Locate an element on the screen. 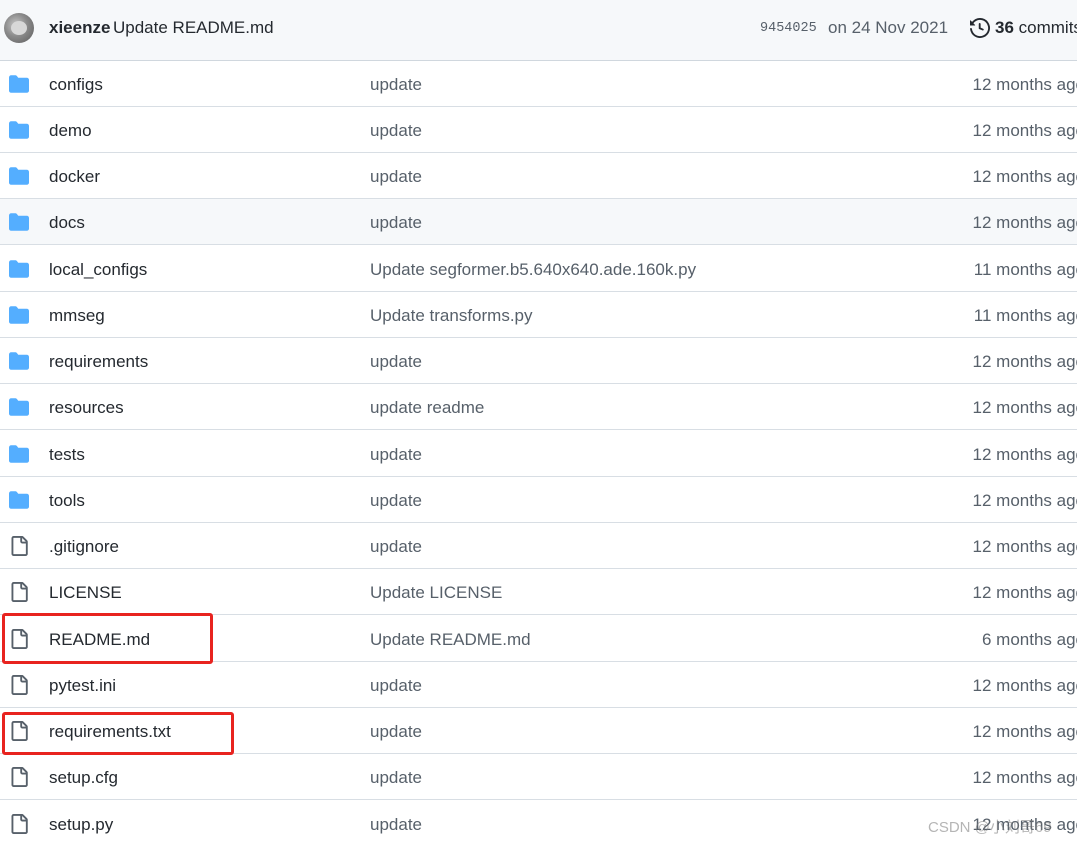 This screenshot has height=843, width=1077. commit-message-link: Update transforms.py is located at coordinates (451, 316).